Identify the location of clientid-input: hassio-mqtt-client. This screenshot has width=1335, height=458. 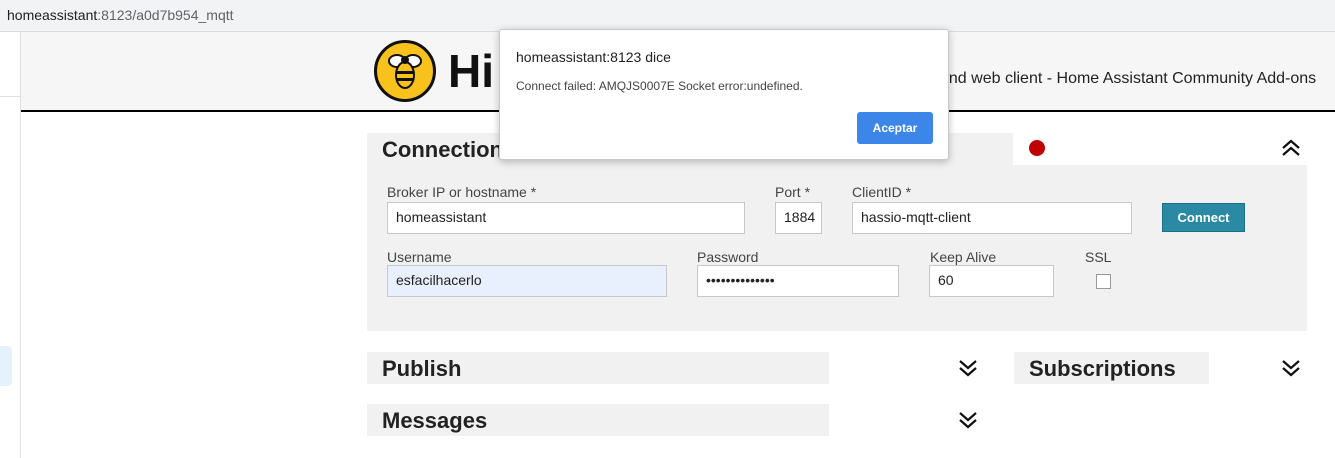
(992, 218).